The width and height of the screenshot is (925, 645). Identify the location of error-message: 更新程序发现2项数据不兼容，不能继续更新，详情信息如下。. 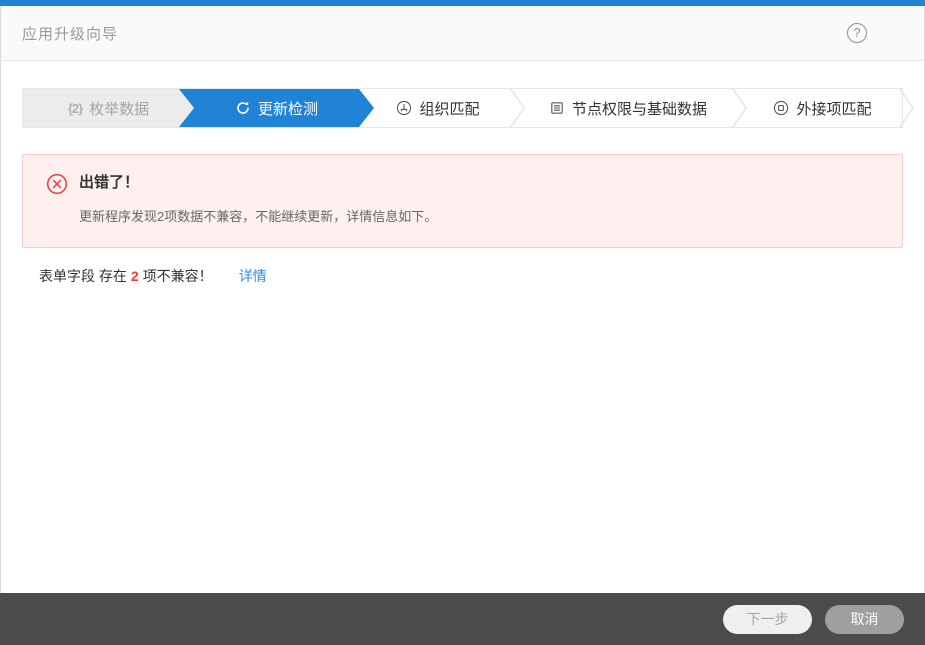
(258, 216).